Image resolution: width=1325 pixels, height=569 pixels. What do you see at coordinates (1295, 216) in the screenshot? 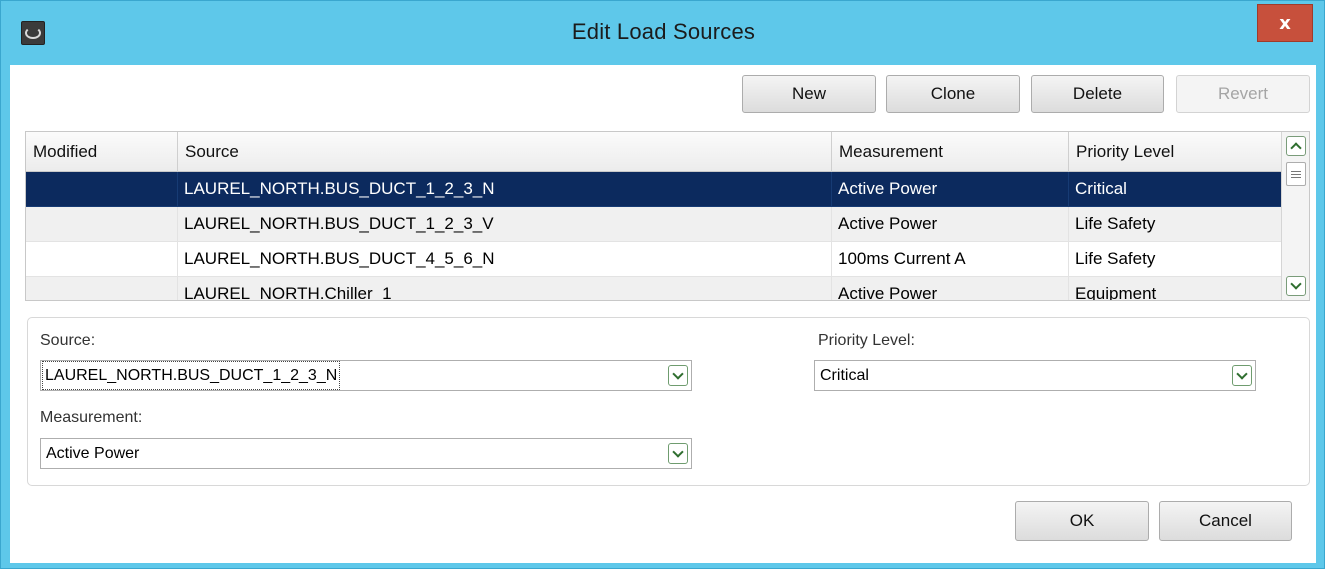
I see `vertical-scrollbar` at bounding box center [1295, 216].